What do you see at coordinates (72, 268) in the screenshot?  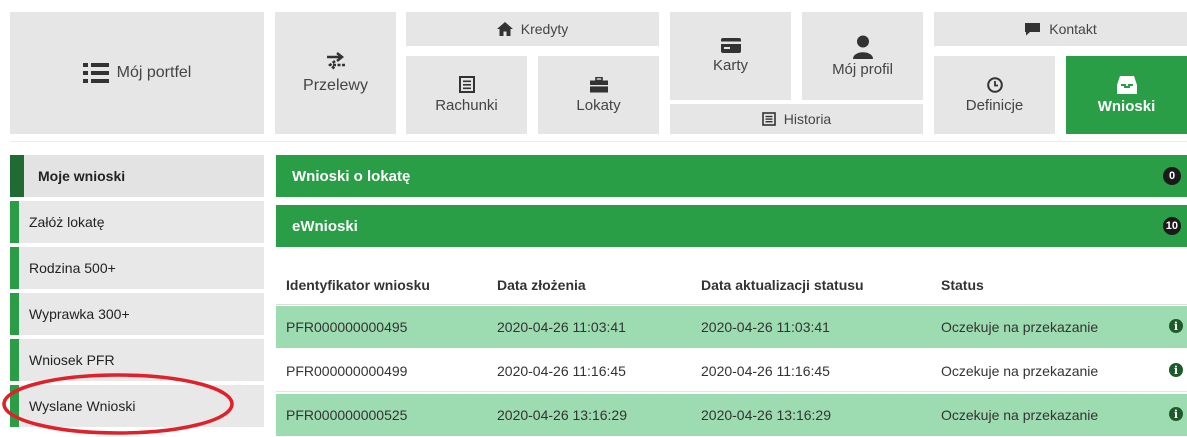 I see `sidebar-item-label: Rodzina 500+` at bounding box center [72, 268].